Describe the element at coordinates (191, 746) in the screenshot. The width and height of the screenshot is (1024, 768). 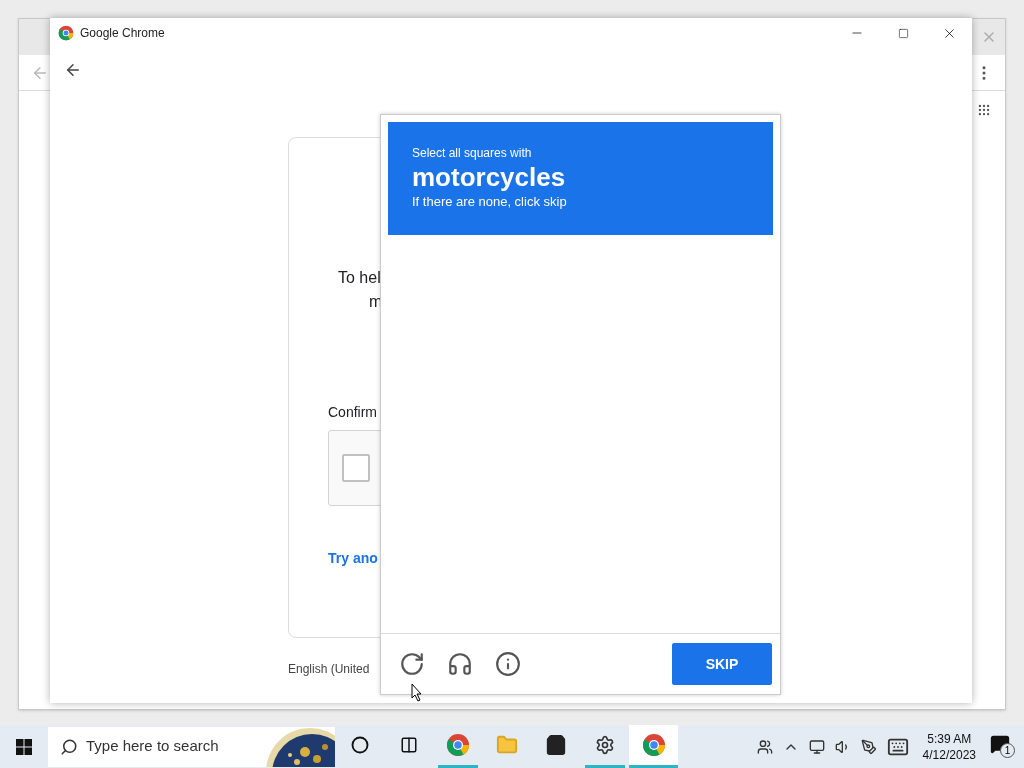
I see `search-field: Type here to search` at that location.